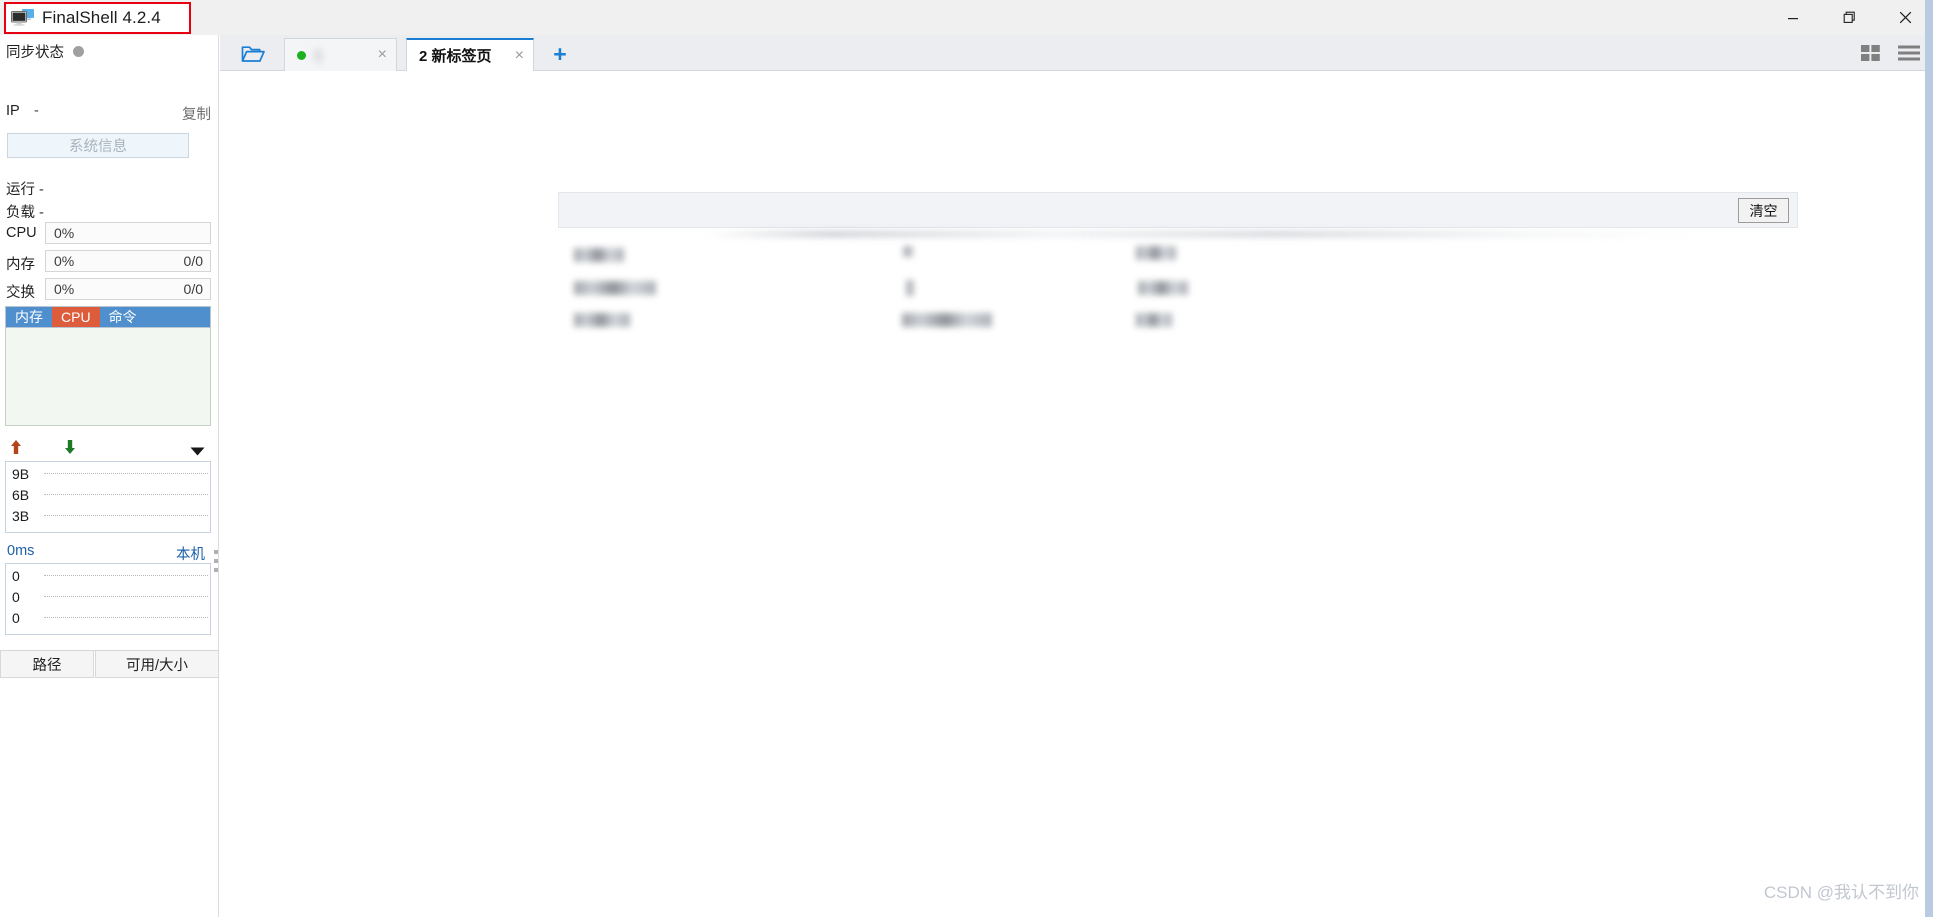 Image resolution: width=1933 pixels, height=917 pixels. What do you see at coordinates (70, 448) in the screenshot?
I see `download-arrow-icon` at bounding box center [70, 448].